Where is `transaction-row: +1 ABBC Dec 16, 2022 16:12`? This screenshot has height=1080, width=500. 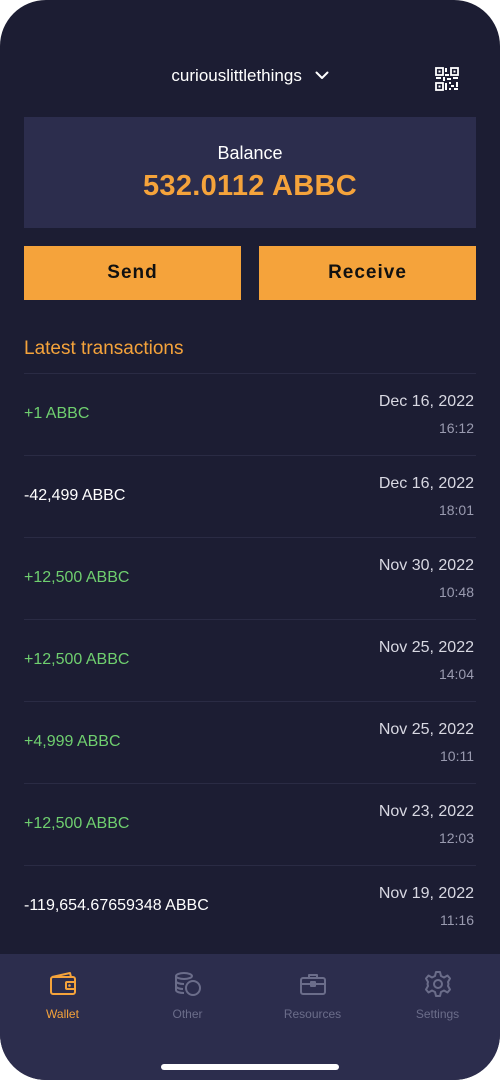 transaction-row: +1 ABBC Dec 16, 2022 16:12 is located at coordinates (250, 414).